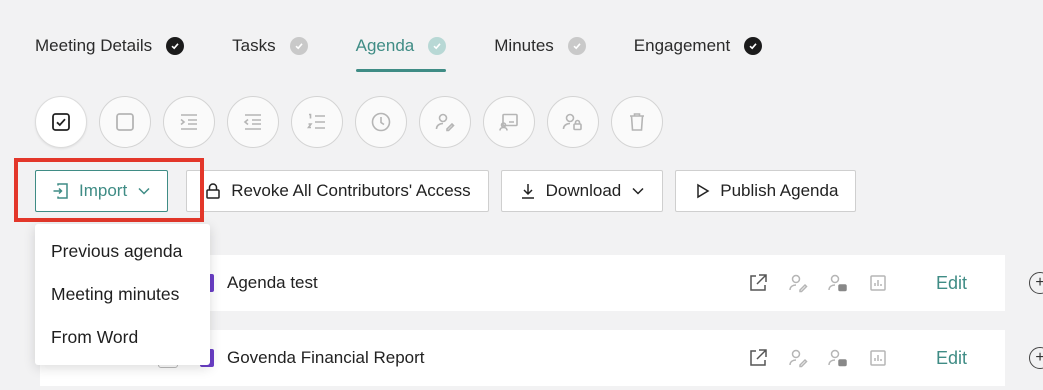 The height and width of the screenshot is (390, 1043). What do you see at coordinates (385, 45) in the screenshot?
I see `tab-label: Agenda` at bounding box center [385, 45].